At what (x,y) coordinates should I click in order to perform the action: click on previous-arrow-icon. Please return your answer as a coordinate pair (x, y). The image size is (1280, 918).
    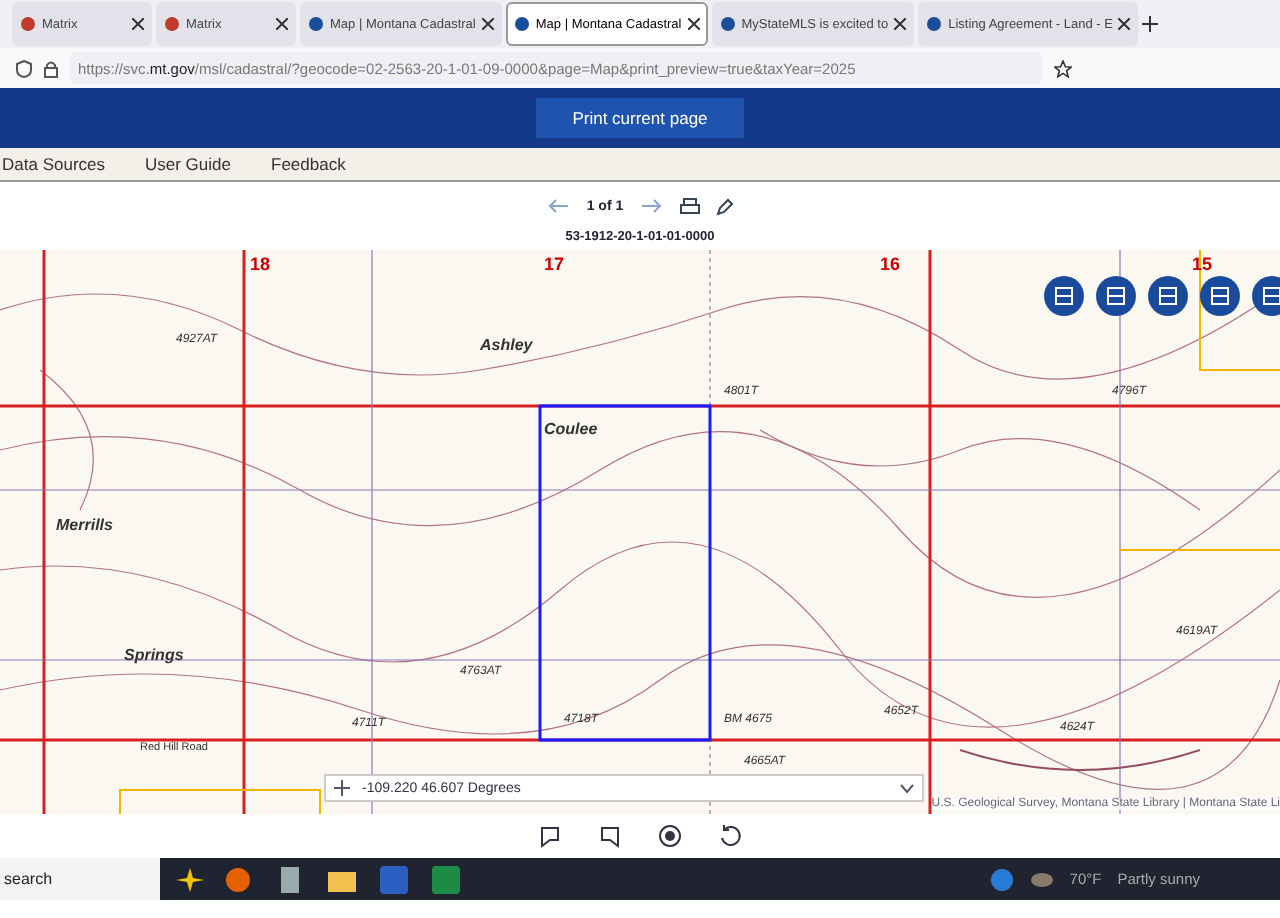
    Looking at the image, I should click on (558, 206).